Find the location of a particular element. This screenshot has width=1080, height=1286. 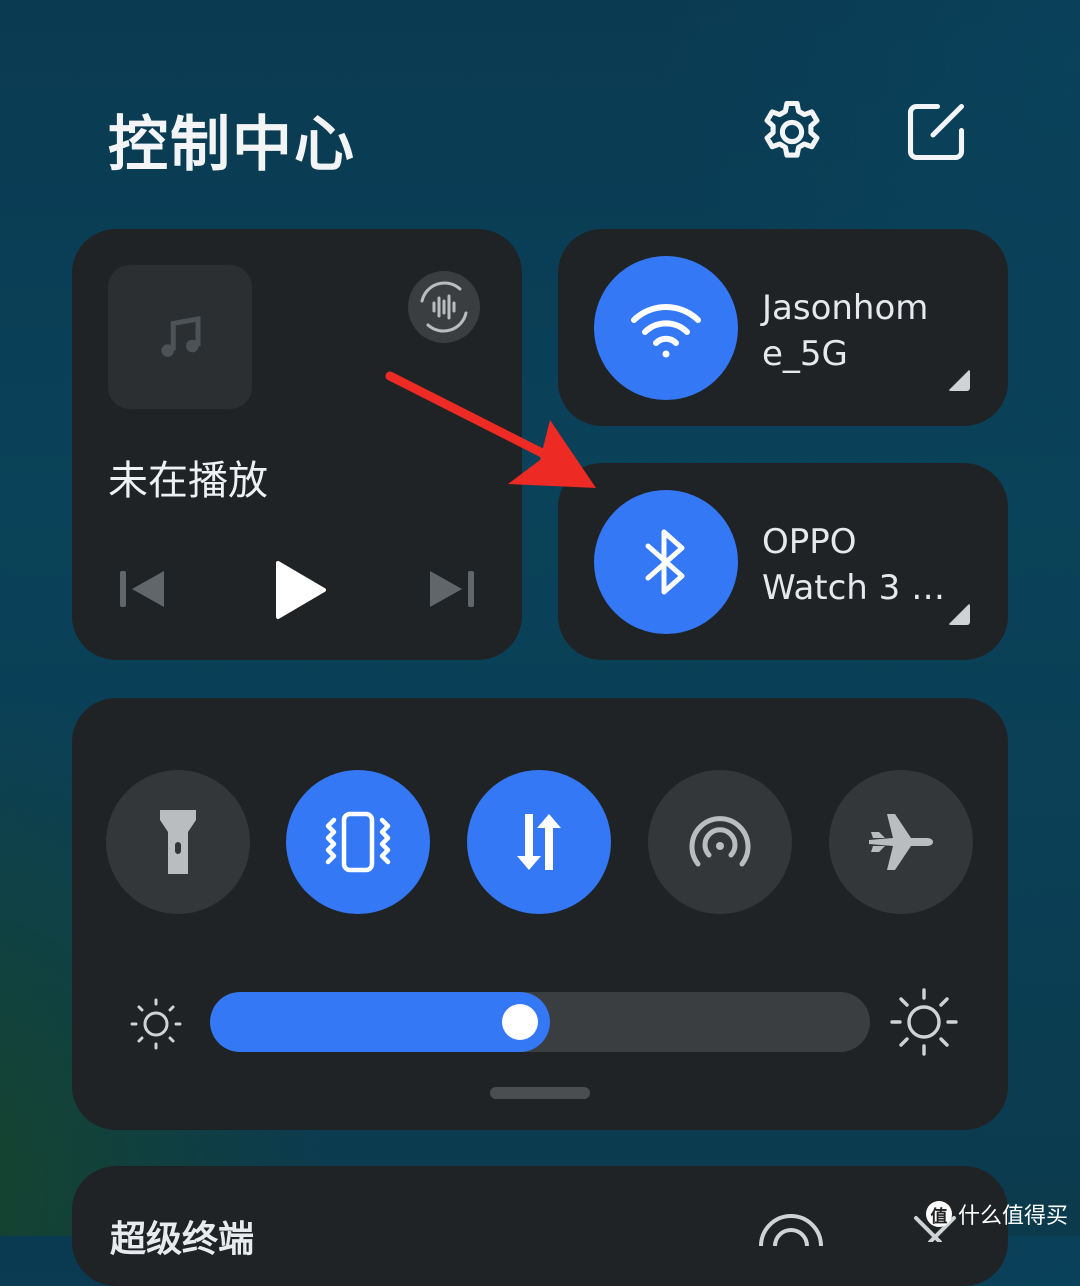

bluetooth-toggle is located at coordinates (666, 562).